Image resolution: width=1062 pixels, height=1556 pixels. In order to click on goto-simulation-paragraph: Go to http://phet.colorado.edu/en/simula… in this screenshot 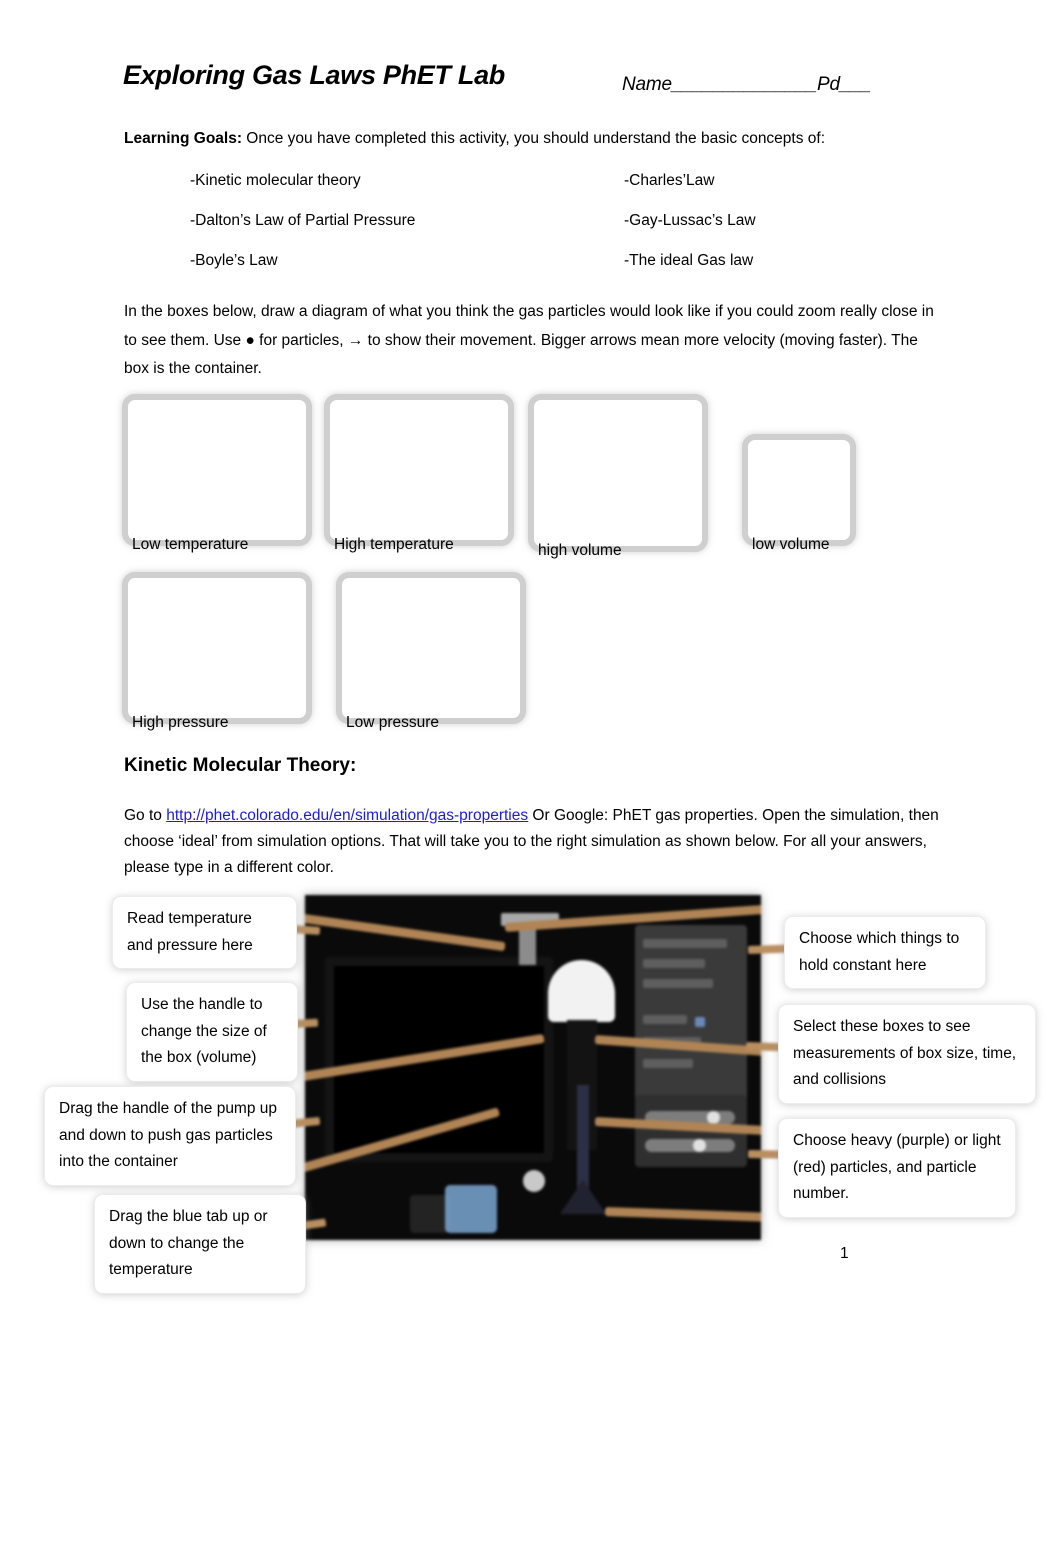, I will do `click(534, 842)`.